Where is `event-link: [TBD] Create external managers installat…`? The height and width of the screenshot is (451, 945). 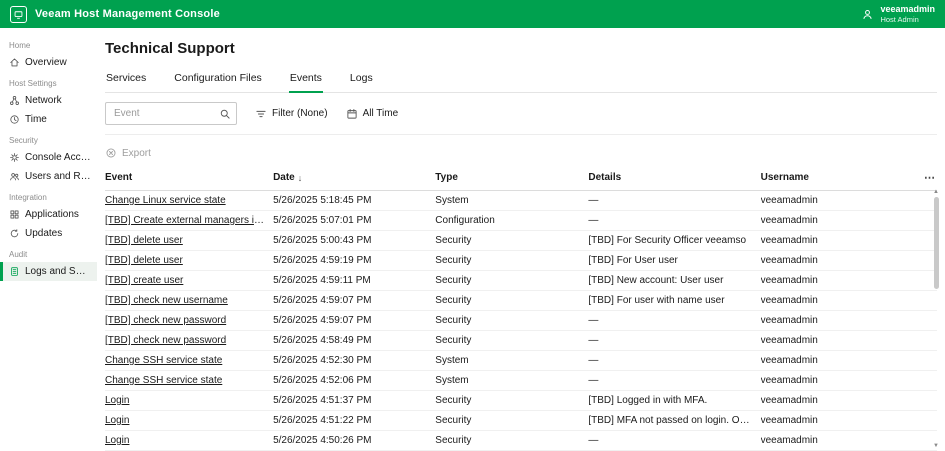 event-link: [TBD] Create external managers installat… is located at coordinates (189, 220).